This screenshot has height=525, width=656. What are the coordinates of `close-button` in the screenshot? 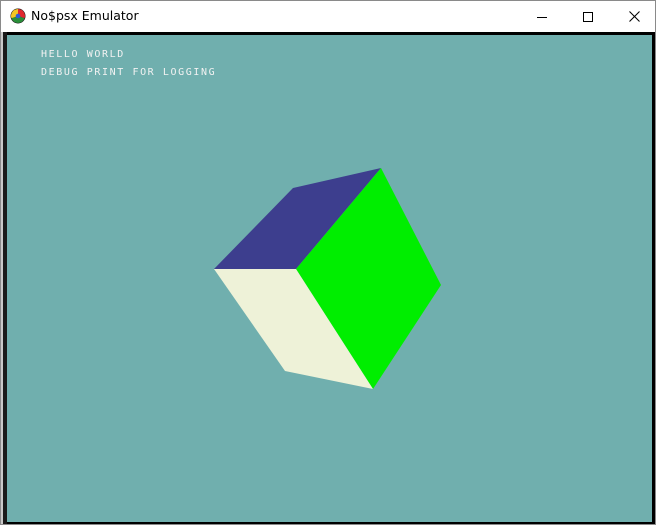 It's located at (633, 16).